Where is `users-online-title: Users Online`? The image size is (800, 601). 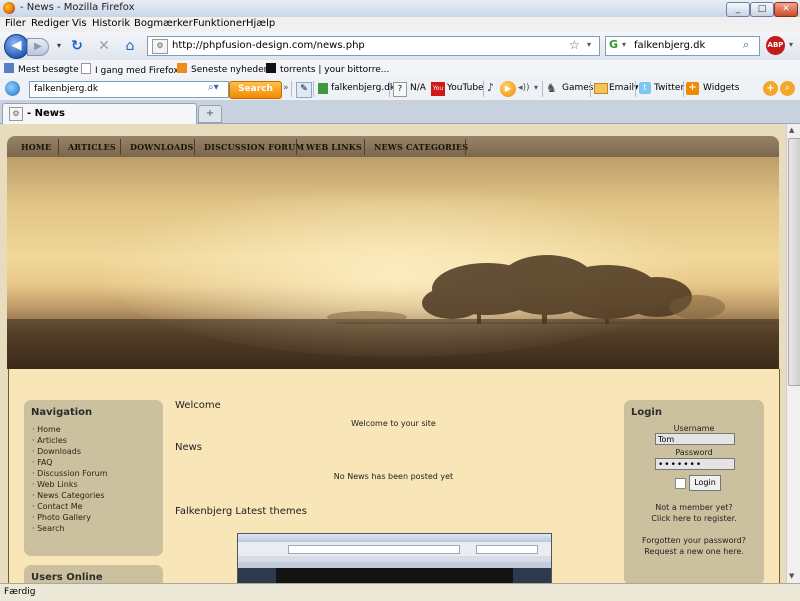
users-online-title: Users Online is located at coordinates (67, 577).